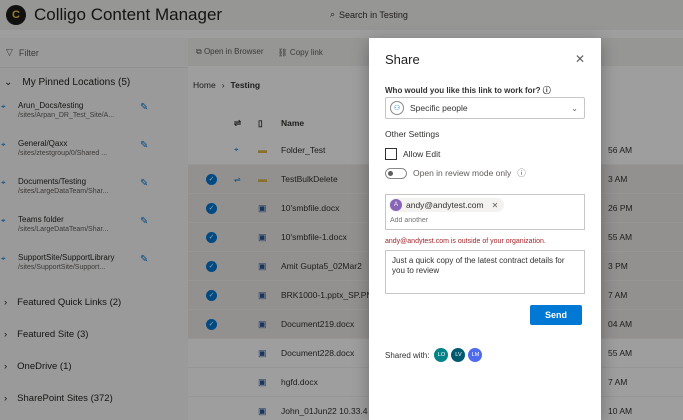 This screenshot has width=683, height=420. Describe the element at coordinates (439, 108) in the screenshot. I see `link-audience-value: Specific people` at that location.